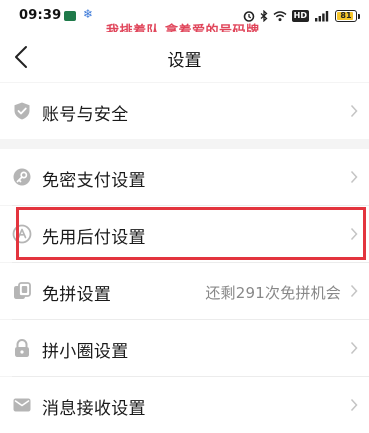 The width and height of the screenshot is (369, 433). Describe the element at coordinates (94, 181) in the screenshot. I see `settings-item-label: 免密支付设置` at that location.